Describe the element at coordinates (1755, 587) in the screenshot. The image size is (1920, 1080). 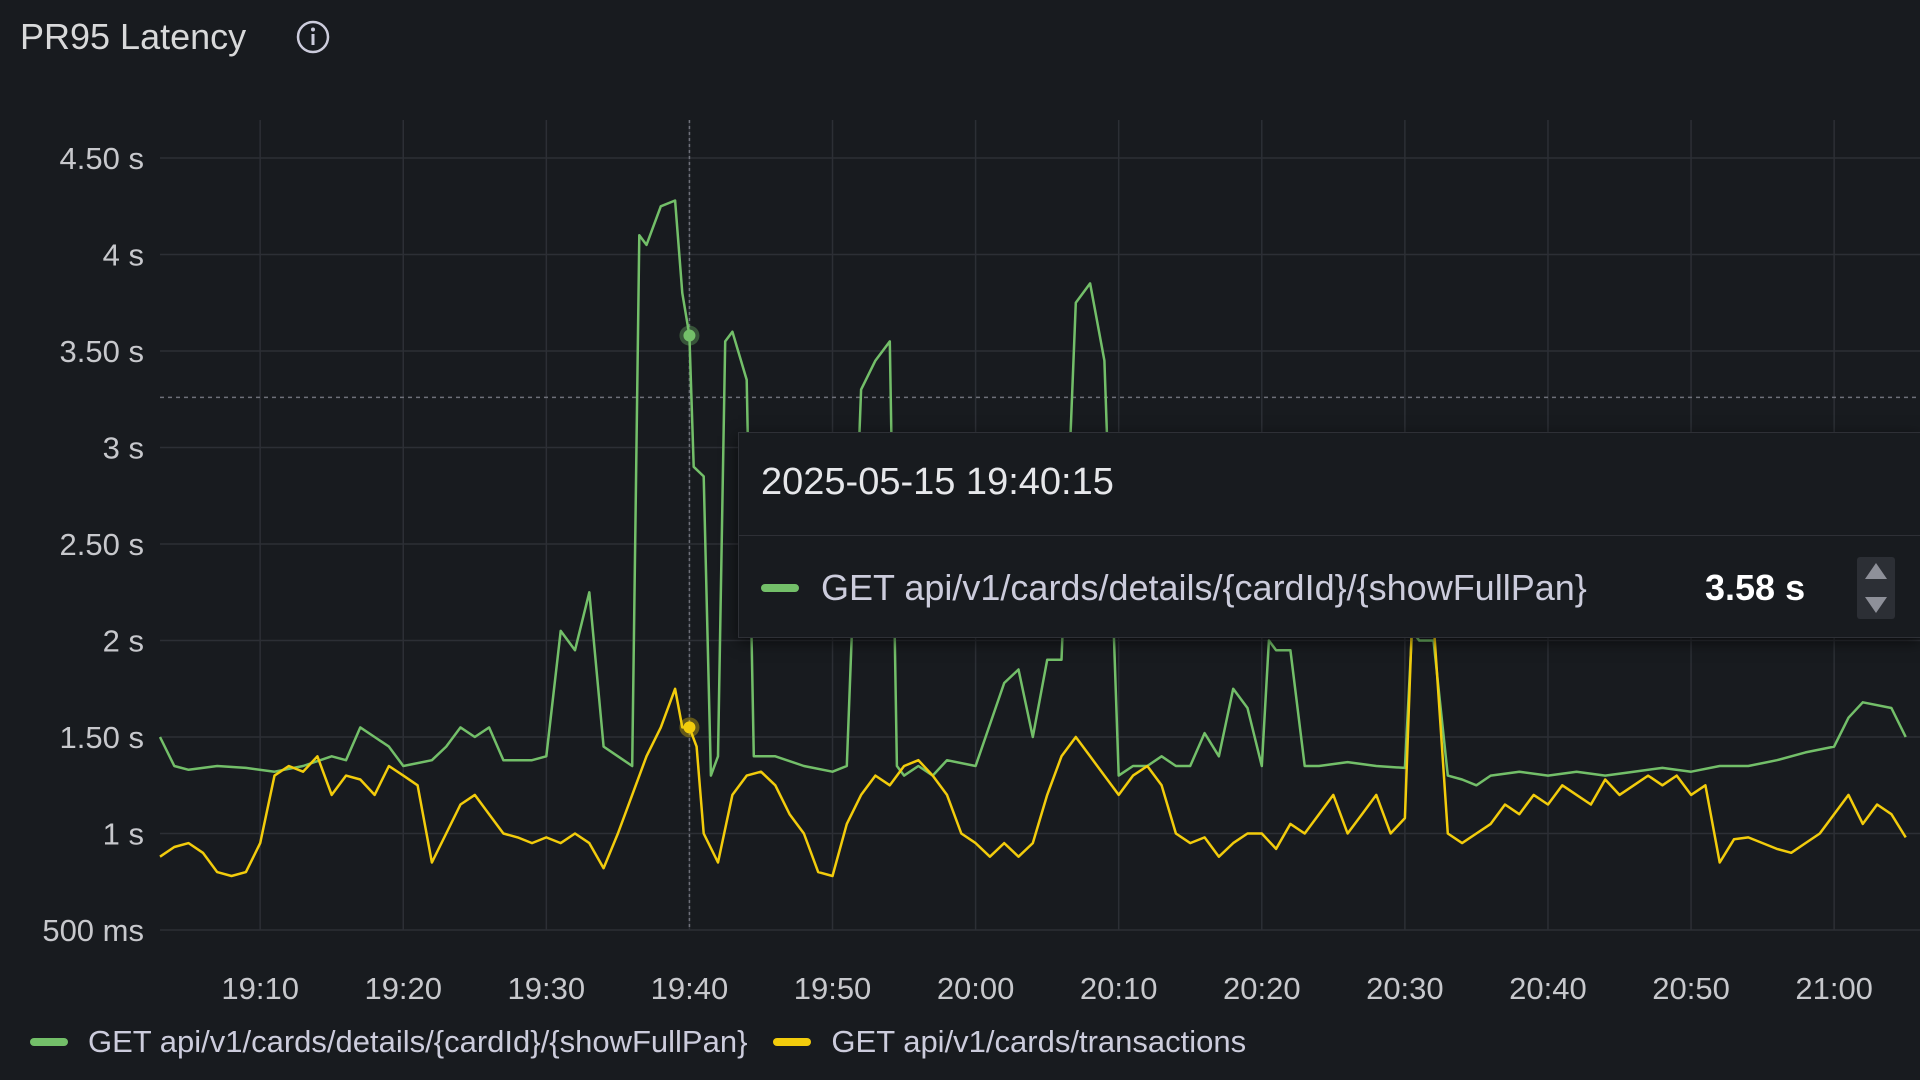
I see `tooltip-value: 3.58 s` at that location.